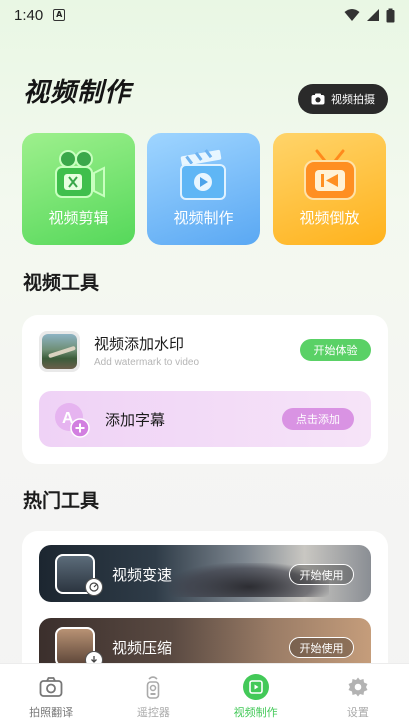 This screenshot has height=727, width=409. Describe the element at coordinates (77, 93) in the screenshot. I see `page-title: 视频制作` at that location.